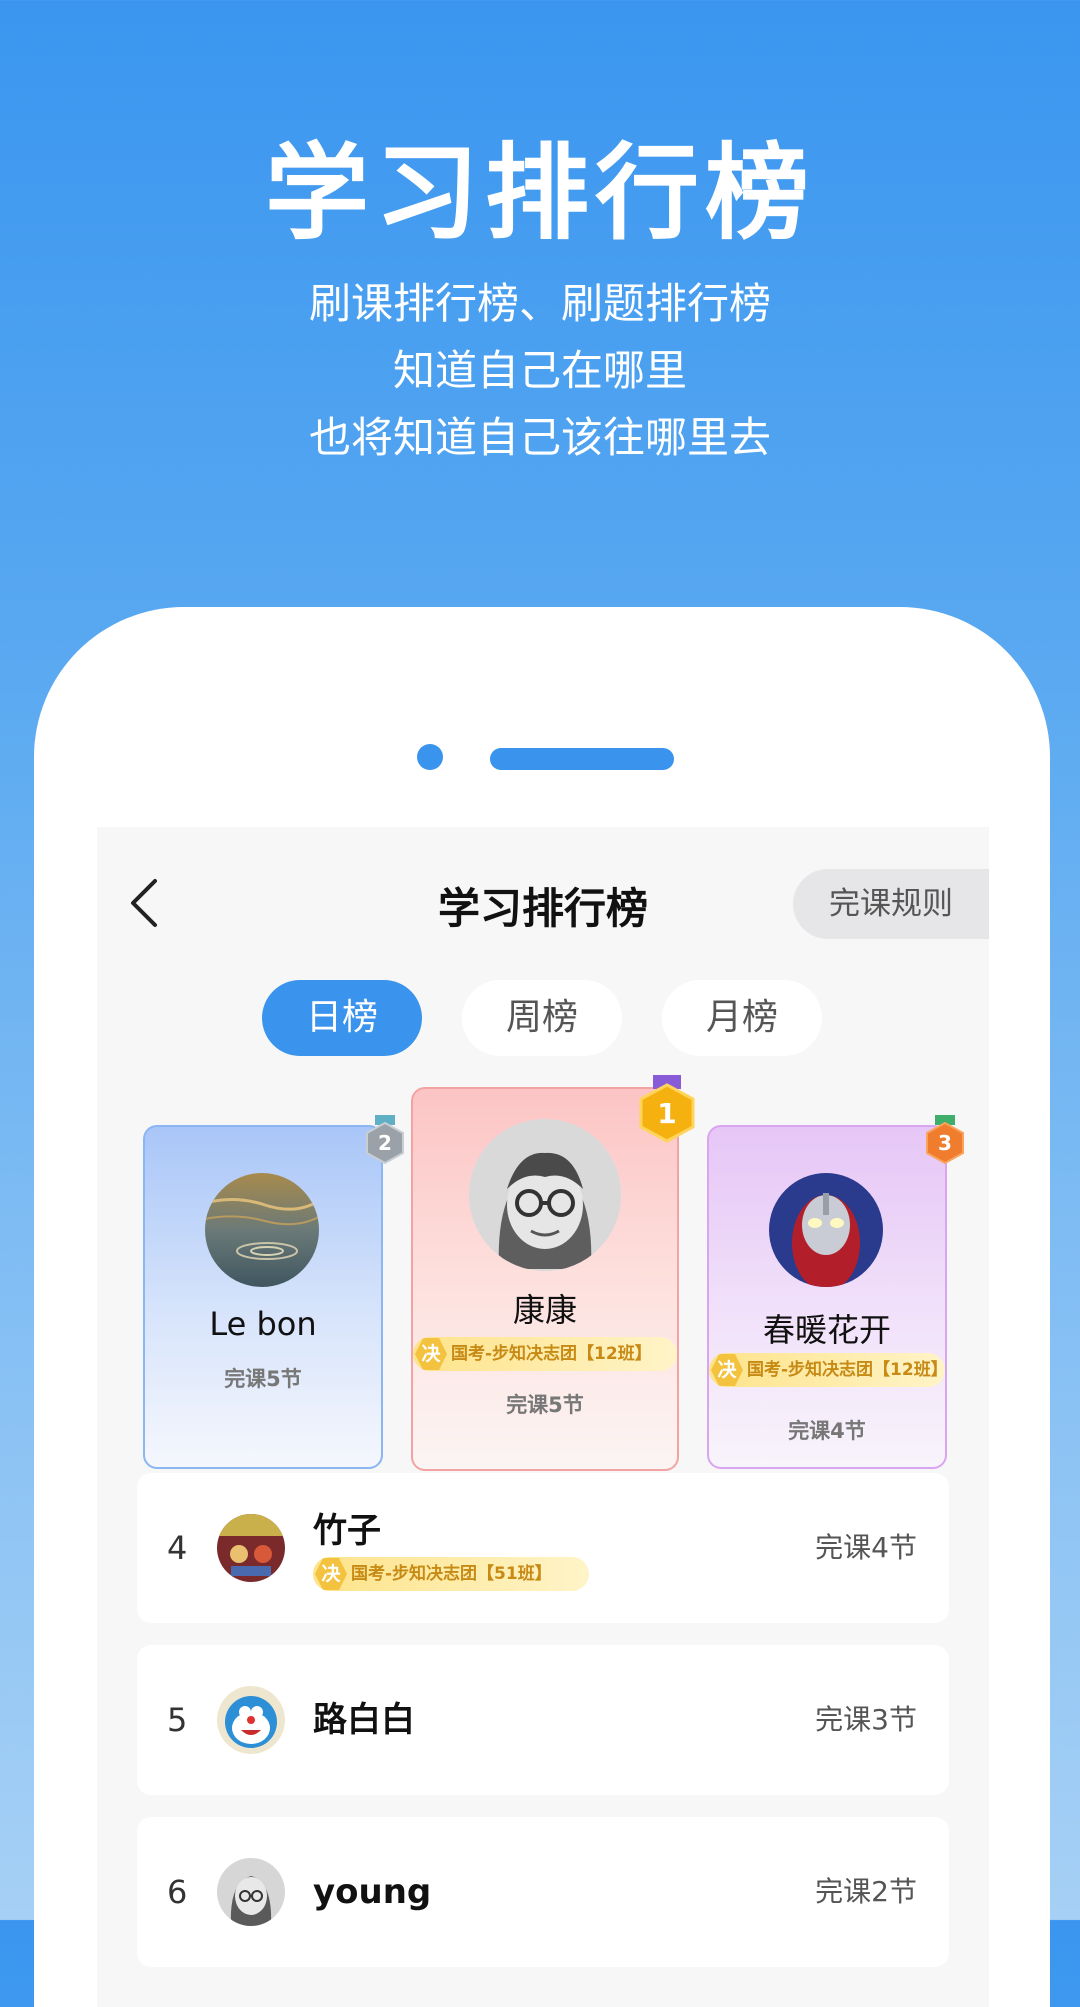  What do you see at coordinates (263, 1324) in the screenshot?
I see `podium-name: Le bon` at bounding box center [263, 1324].